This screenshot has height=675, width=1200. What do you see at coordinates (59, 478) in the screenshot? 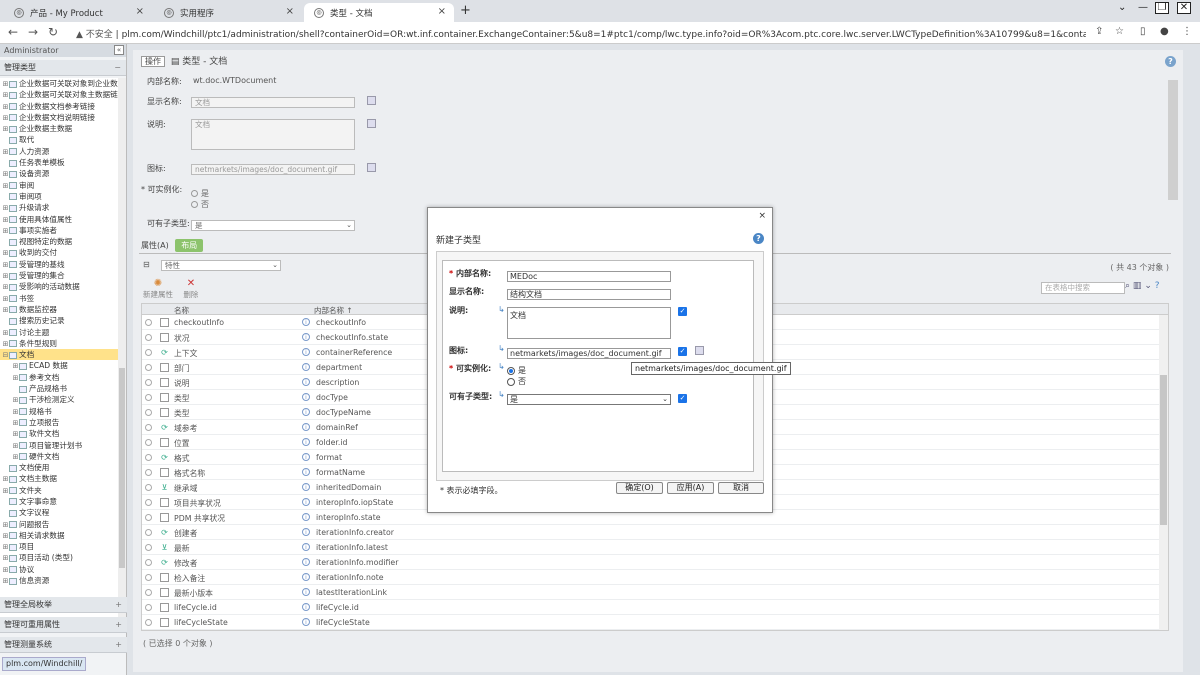
I see `tree-item: ⊞ 文档主数据` at bounding box center [59, 478].